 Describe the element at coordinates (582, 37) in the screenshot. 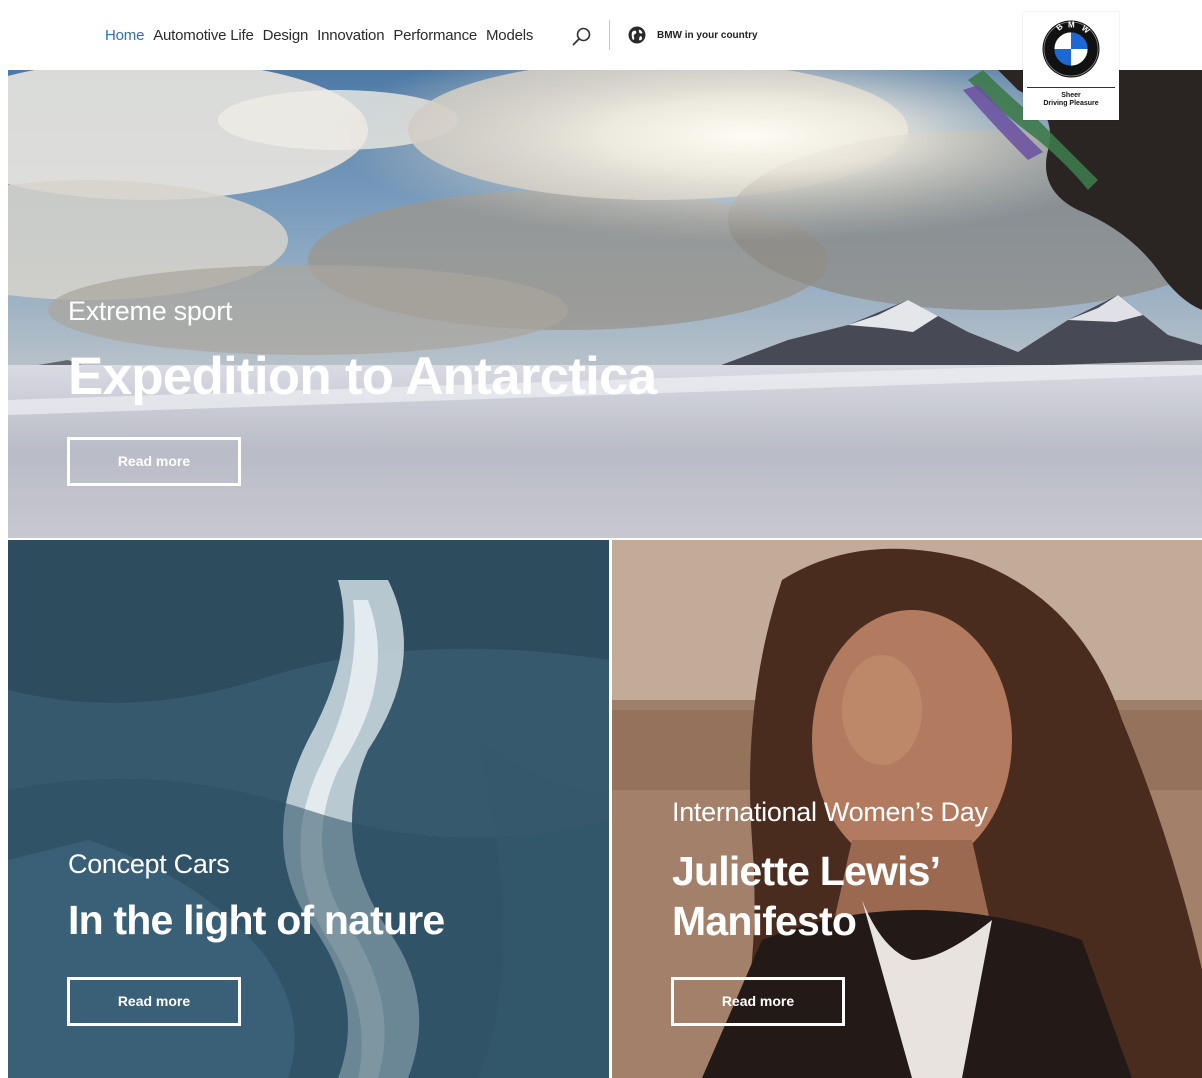

I see `search-icon` at that location.